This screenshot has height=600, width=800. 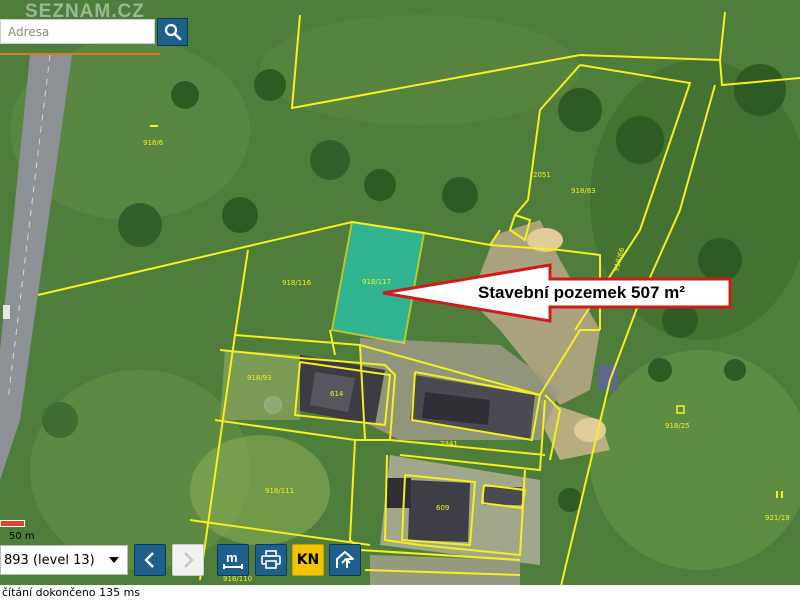 I want to click on parcel-label: 918/6, so click(x=153, y=143).